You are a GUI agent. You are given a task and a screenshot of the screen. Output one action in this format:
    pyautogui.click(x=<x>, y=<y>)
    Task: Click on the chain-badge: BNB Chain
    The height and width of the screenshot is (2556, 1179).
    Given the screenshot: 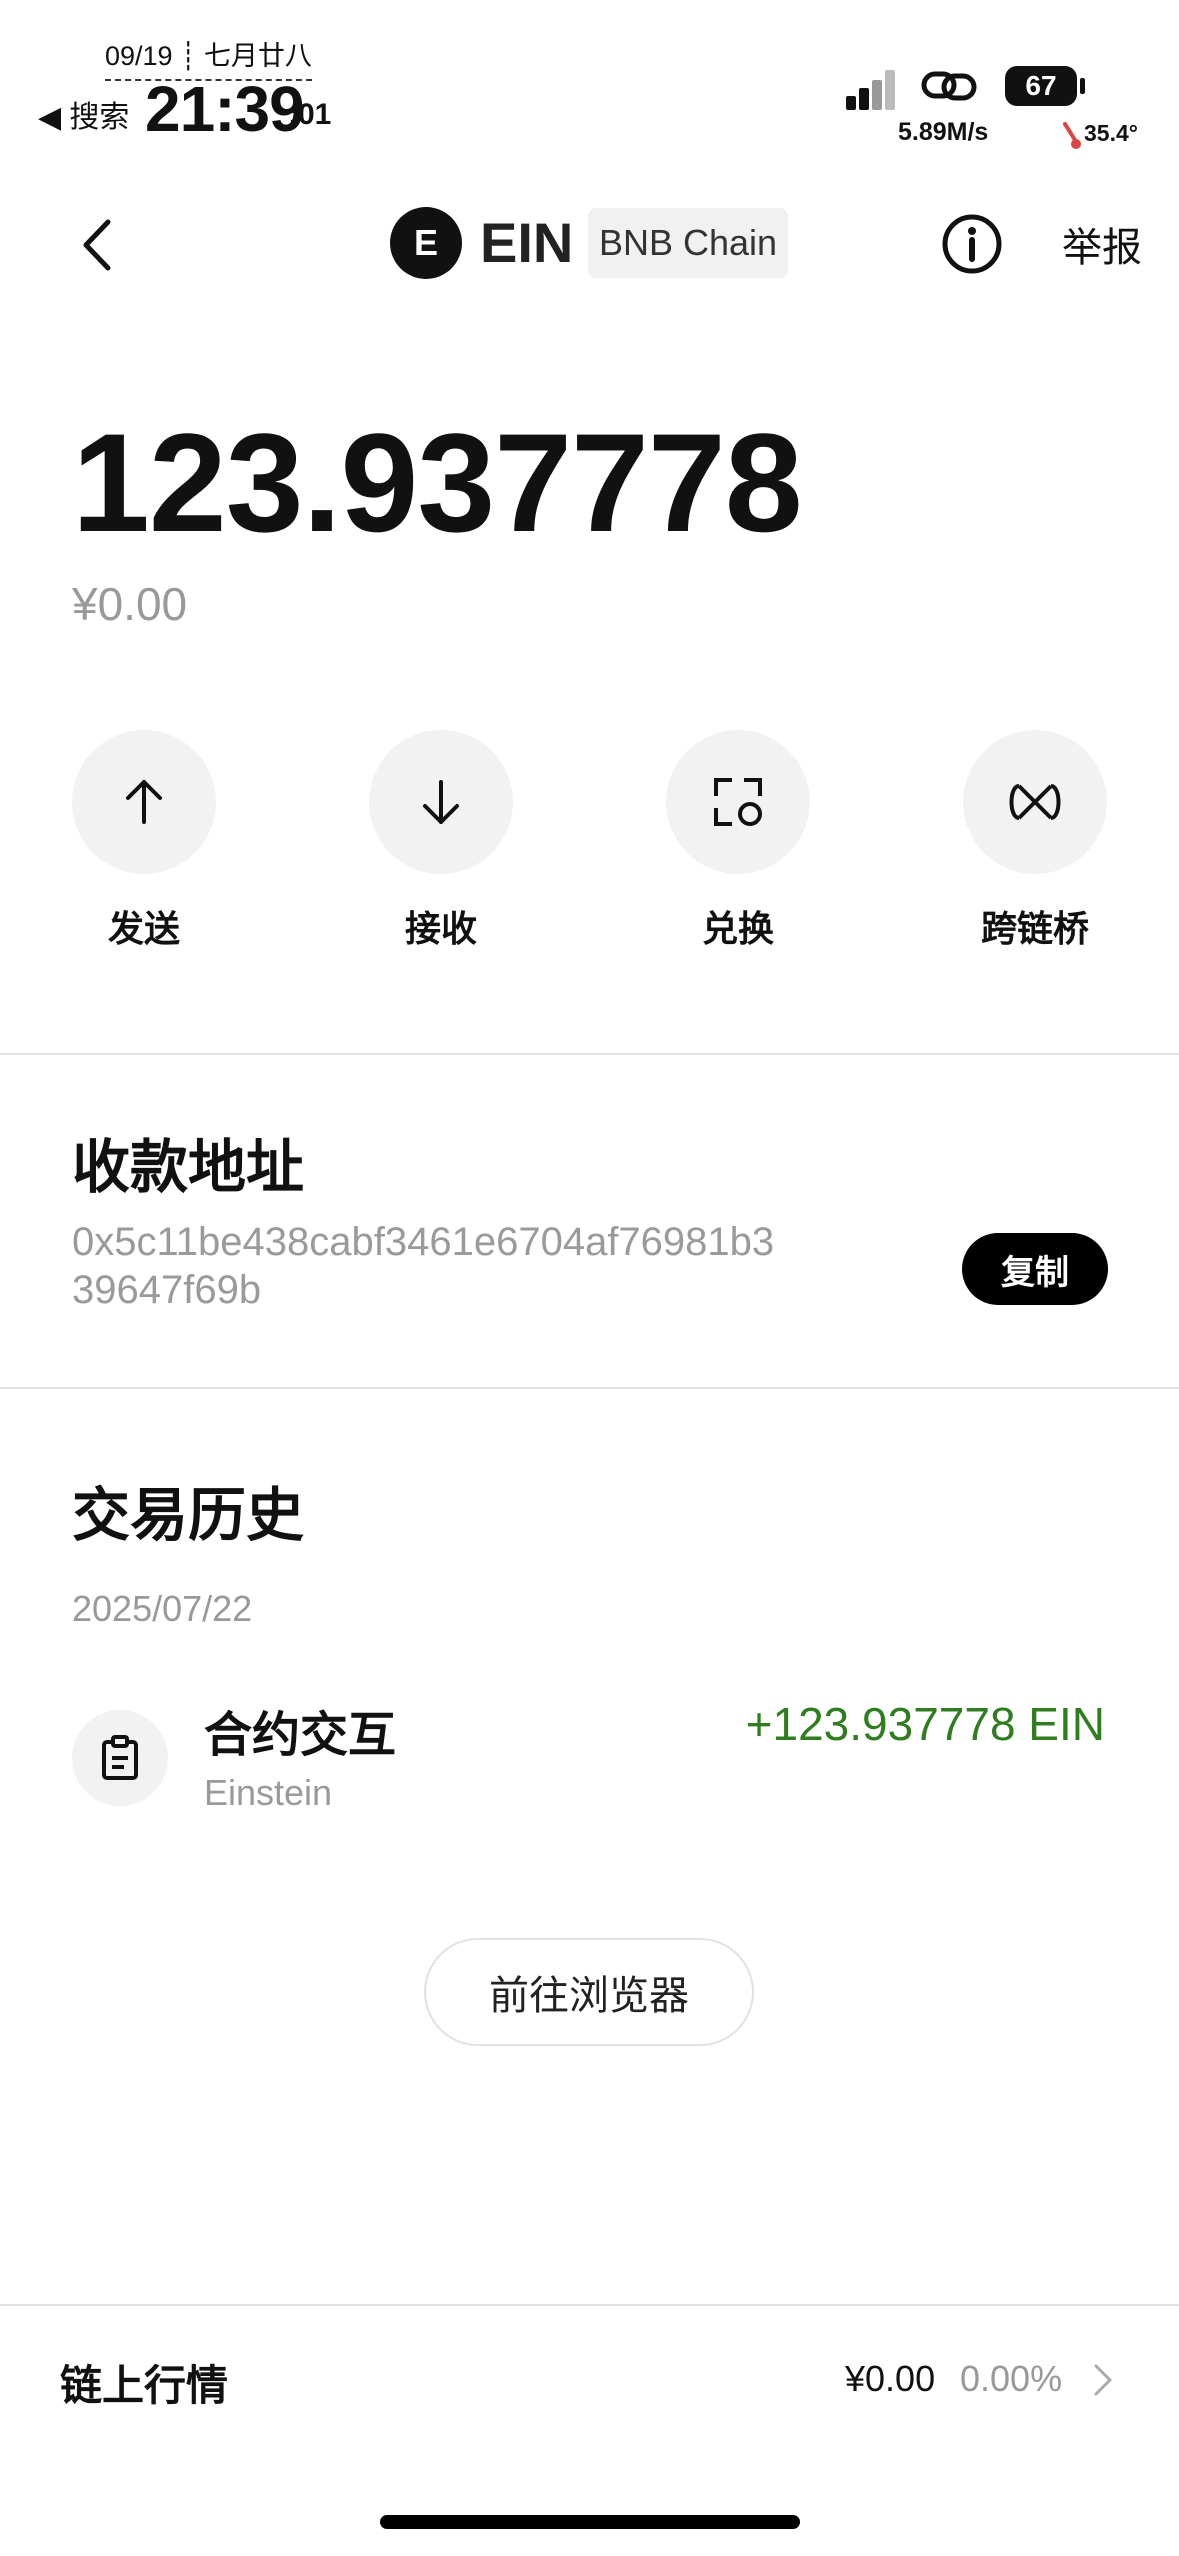 What is the action you would take?
    pyautogui.click(x=688, y=243)
    